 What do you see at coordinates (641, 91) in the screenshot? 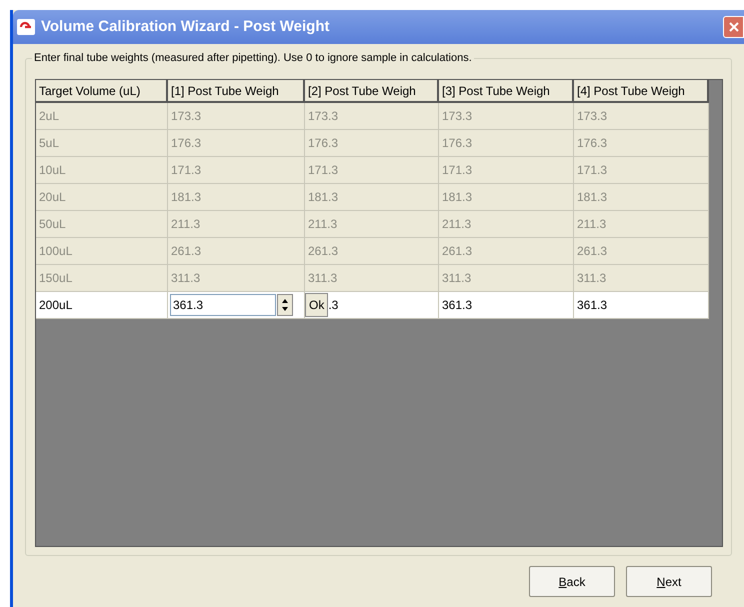
I see `column-header: [4] Post Tube Weigh` at bounding box center [641, 91].